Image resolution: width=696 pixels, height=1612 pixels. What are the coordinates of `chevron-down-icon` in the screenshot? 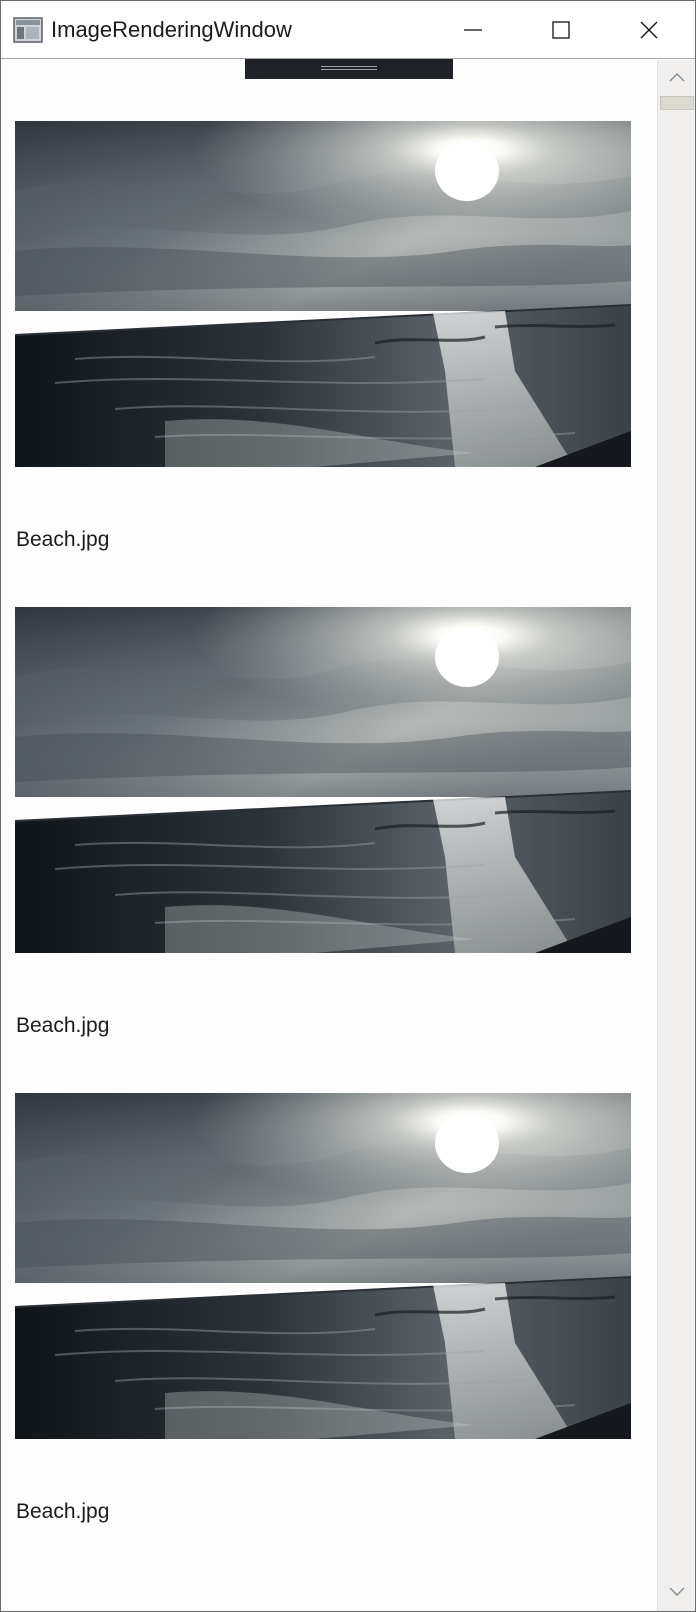 It's located at (677, 1591).